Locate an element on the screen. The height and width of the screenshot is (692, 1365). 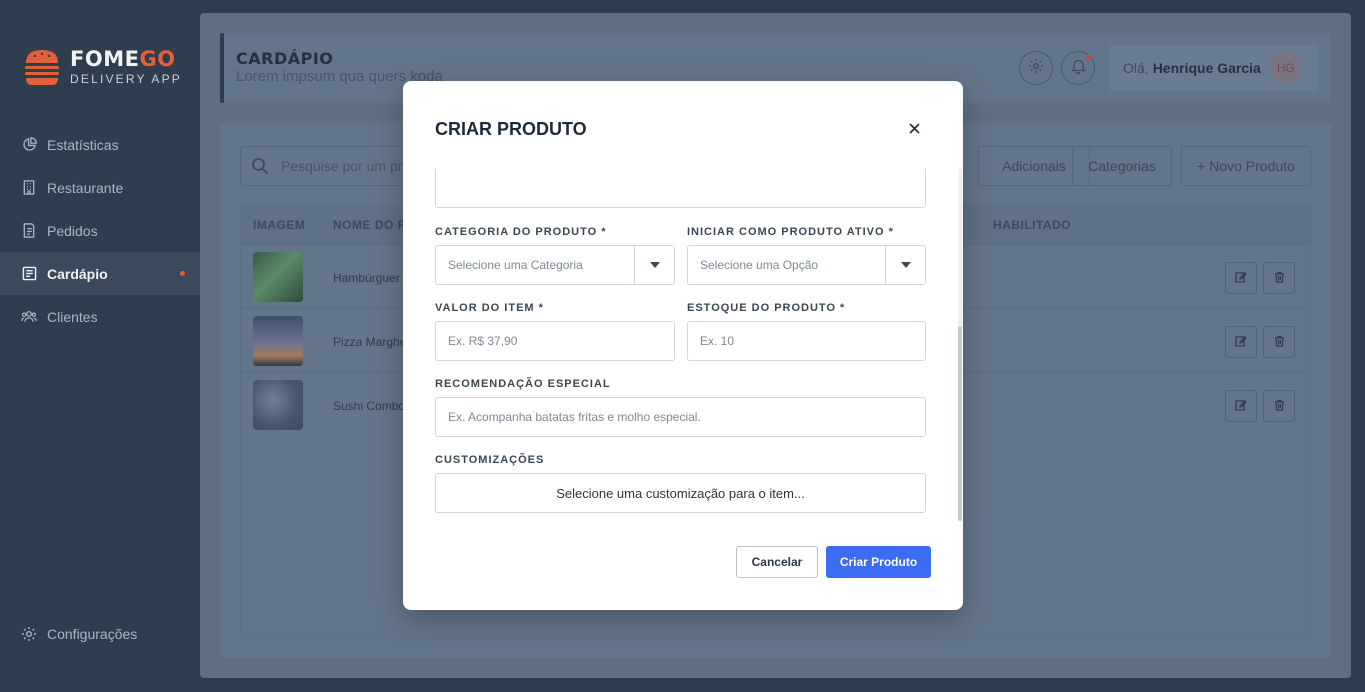
stock-label: ESTOQUE DO PRODUTO * is located at coordinates (766, 308).